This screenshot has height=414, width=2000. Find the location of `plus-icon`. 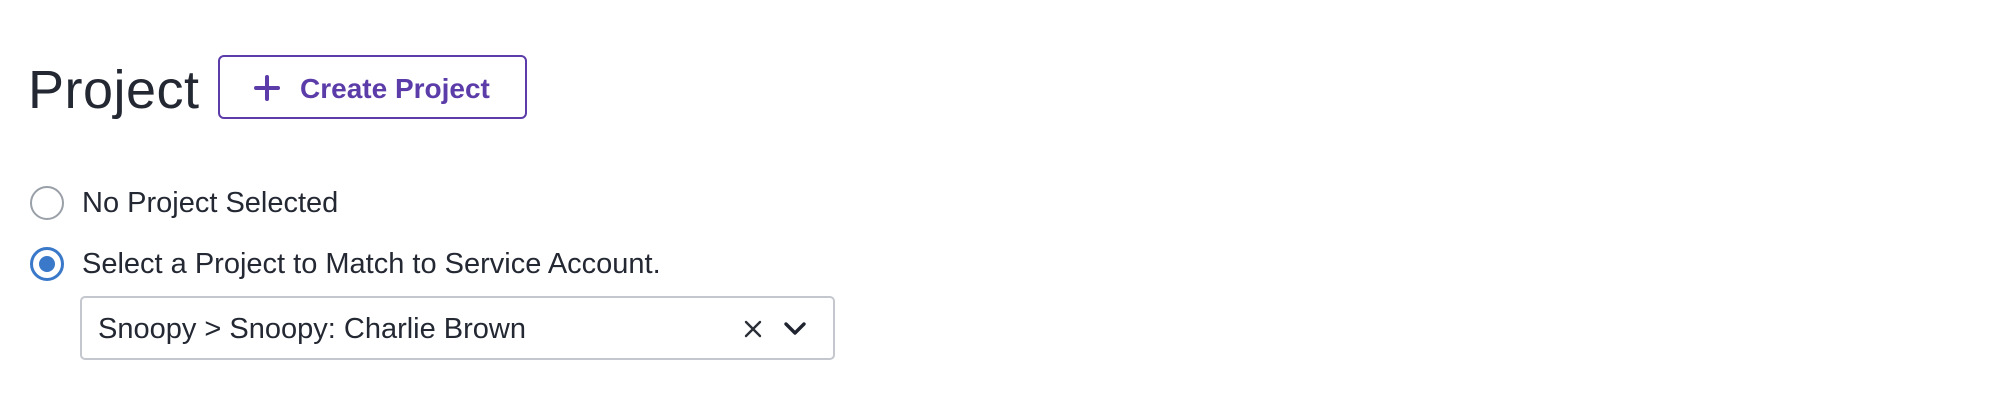

plus-icon is located at coordinates (267, 88).